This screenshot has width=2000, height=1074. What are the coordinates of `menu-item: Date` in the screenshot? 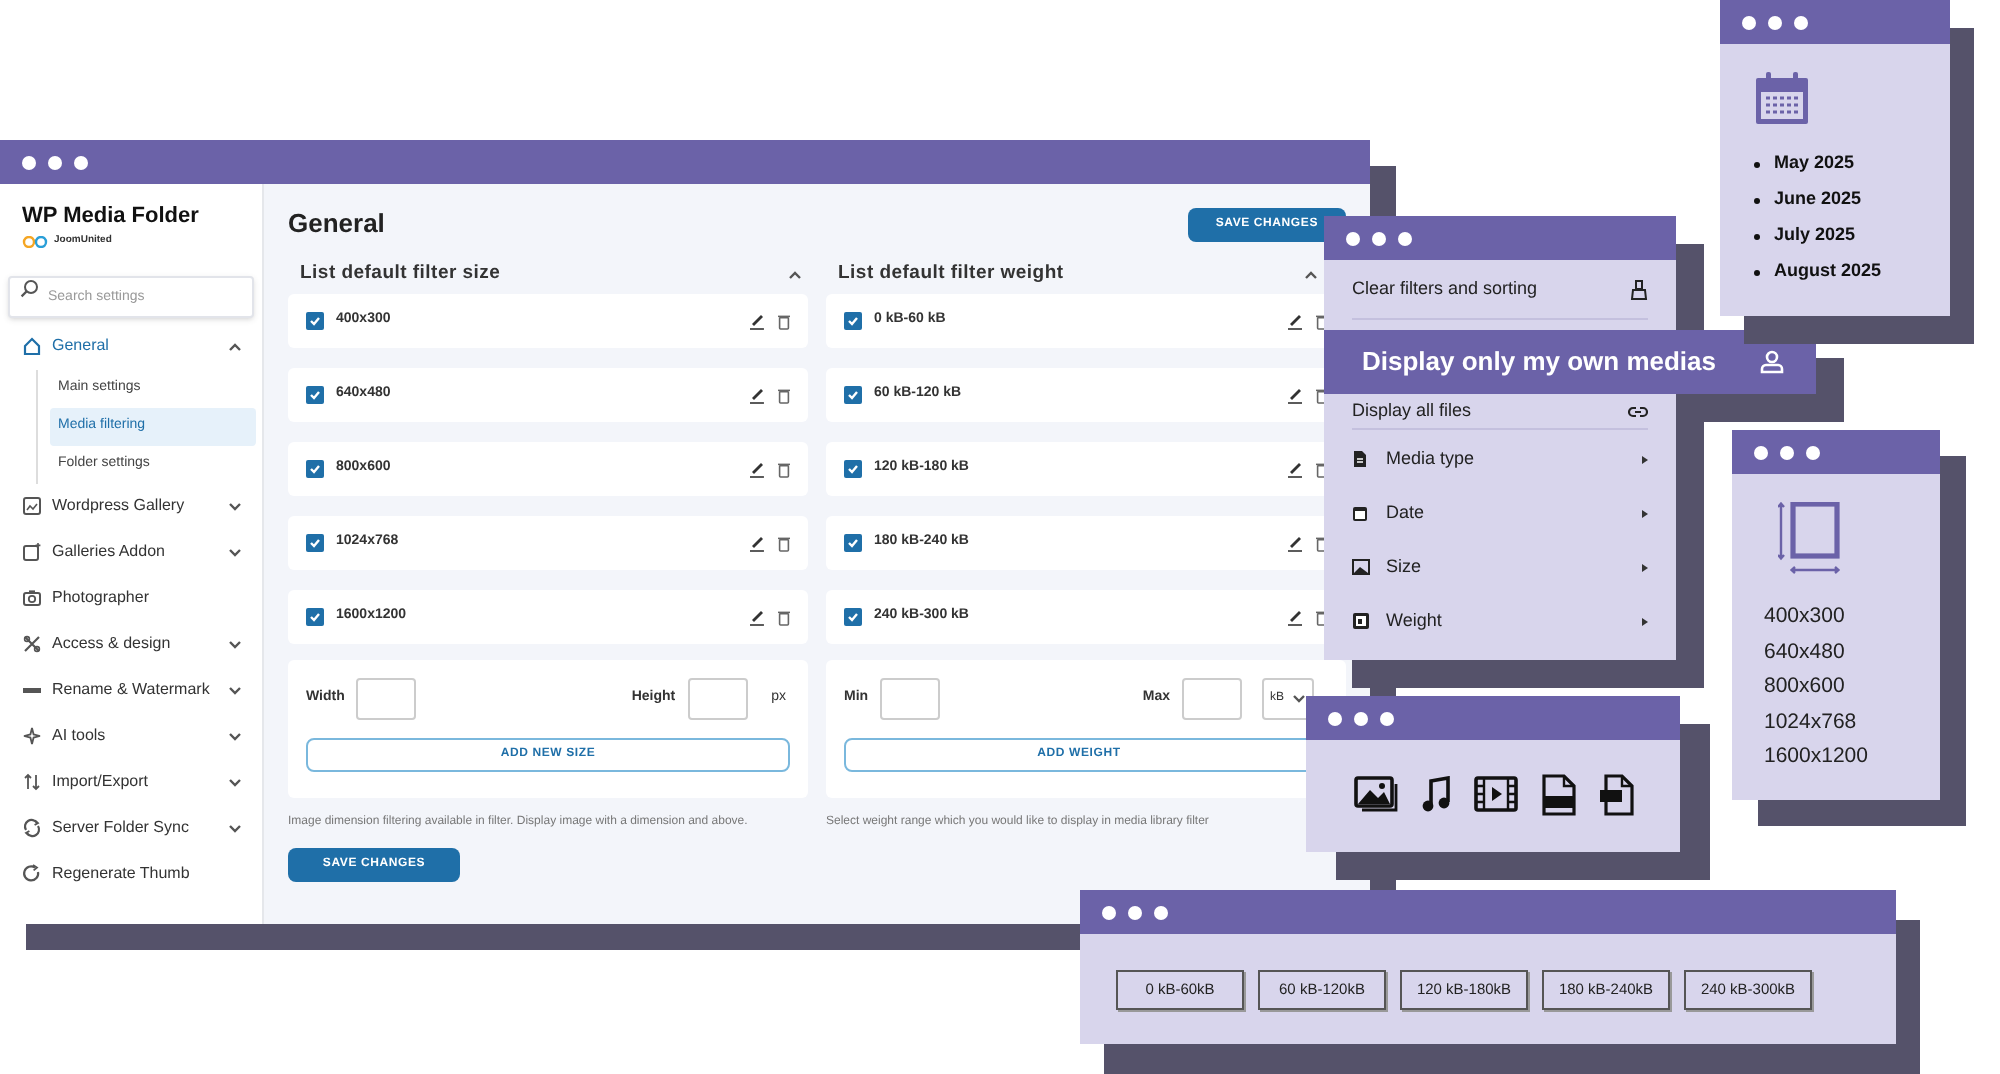 It's located at (1500, 513).